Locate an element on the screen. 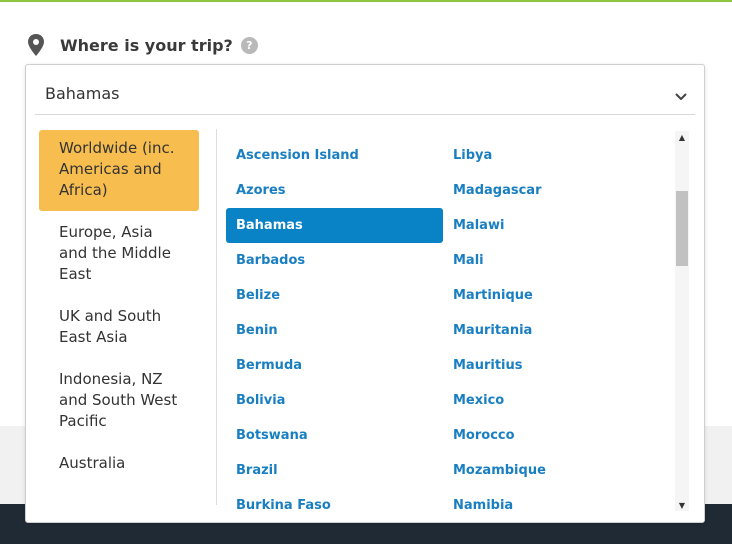 The image size is (732, 544). country-option: Mexico is located at coordinates (551, 400).